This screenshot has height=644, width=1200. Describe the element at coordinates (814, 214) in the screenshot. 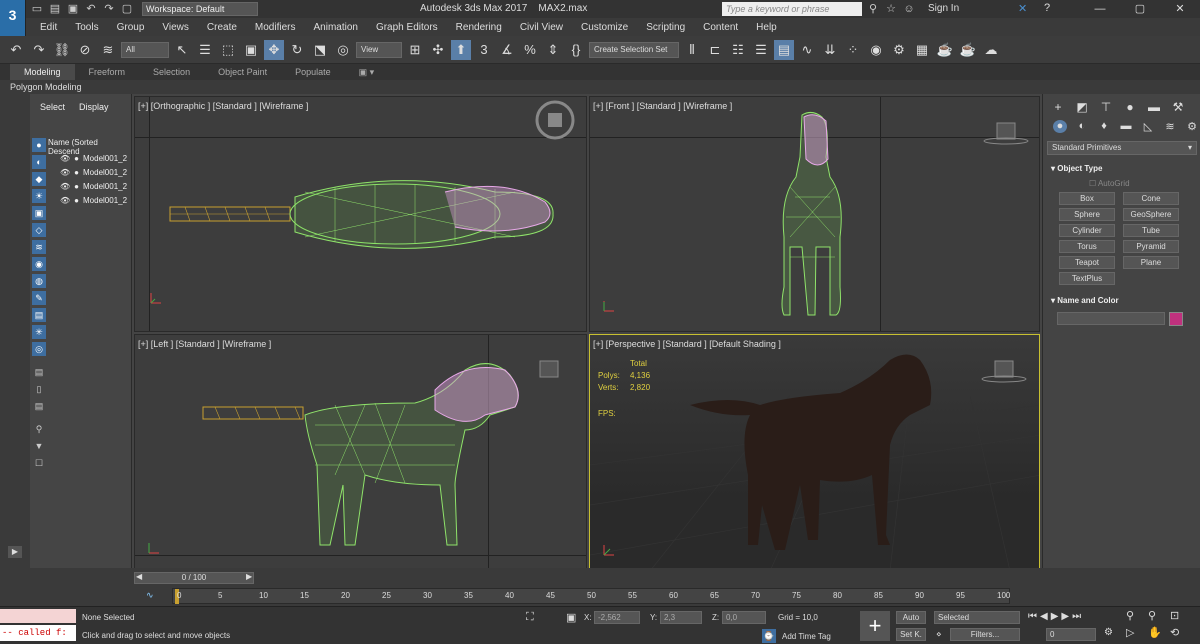

I see `viewport-front: [+] [Front ] [Standard ] [Wireframe ]` at that location.